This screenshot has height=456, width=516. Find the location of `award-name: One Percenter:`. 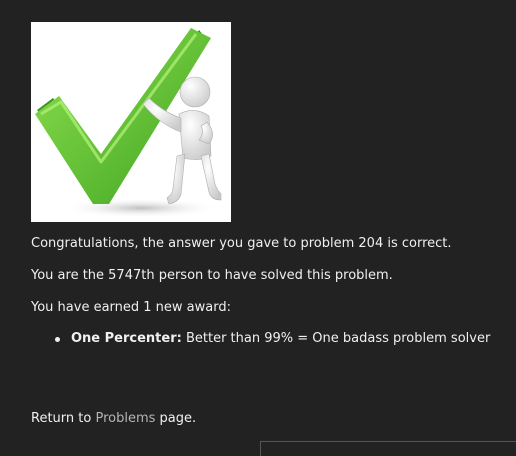

award-name: One Percenter: is located at coordinates (126, 338).